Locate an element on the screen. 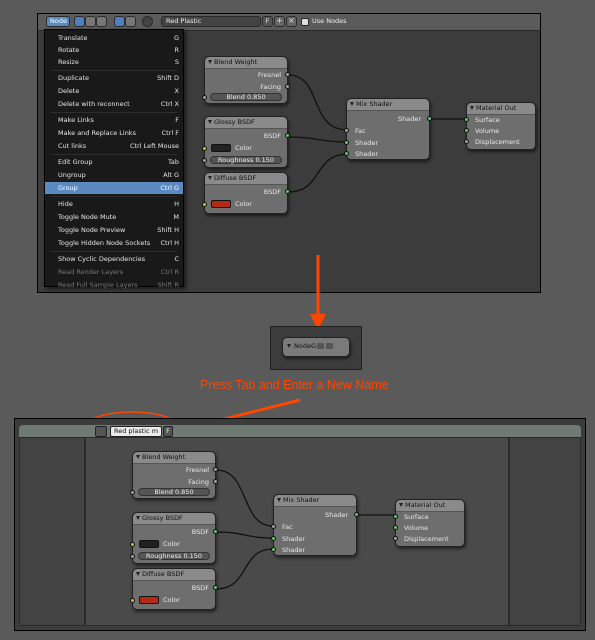 This screenshot has height=640, width=595. node-group-collapsed: NodeG is located at coordinates (316, 347).